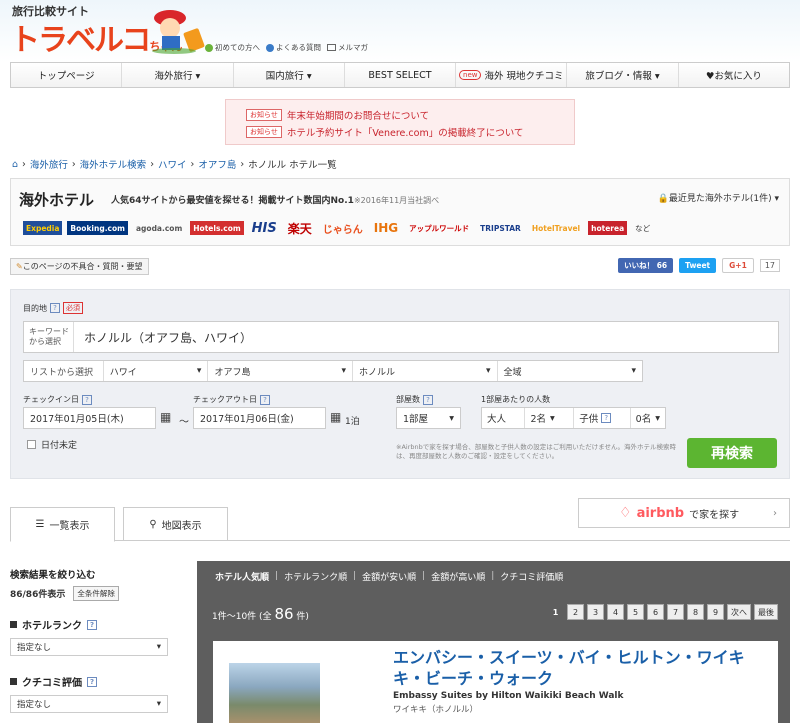 The image size is (800, 723). Describe the element at coordinates (695, 612) in the screenshot. I see `page-link: 8` at that location.